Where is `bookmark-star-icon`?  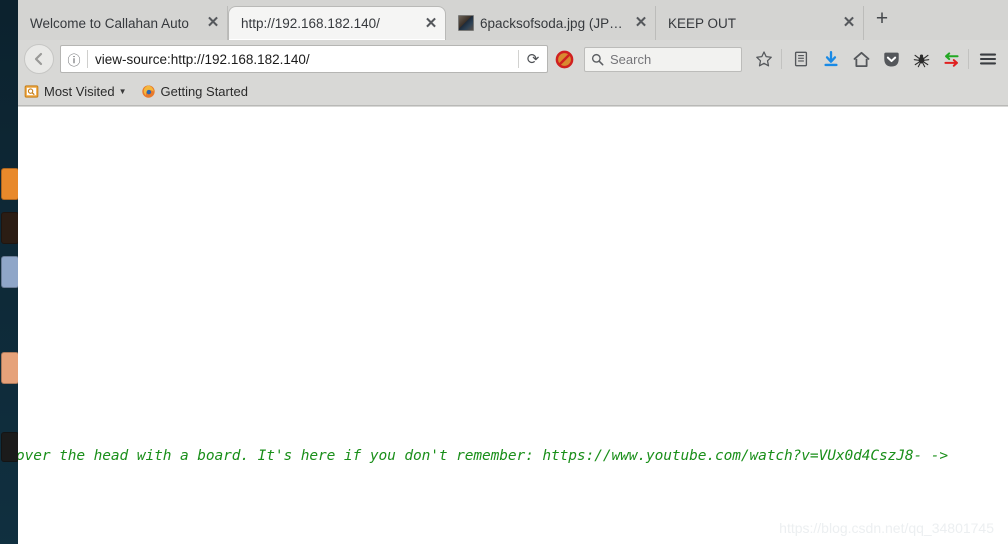 bookmark-star-icon is located at coordinates (764, 59).